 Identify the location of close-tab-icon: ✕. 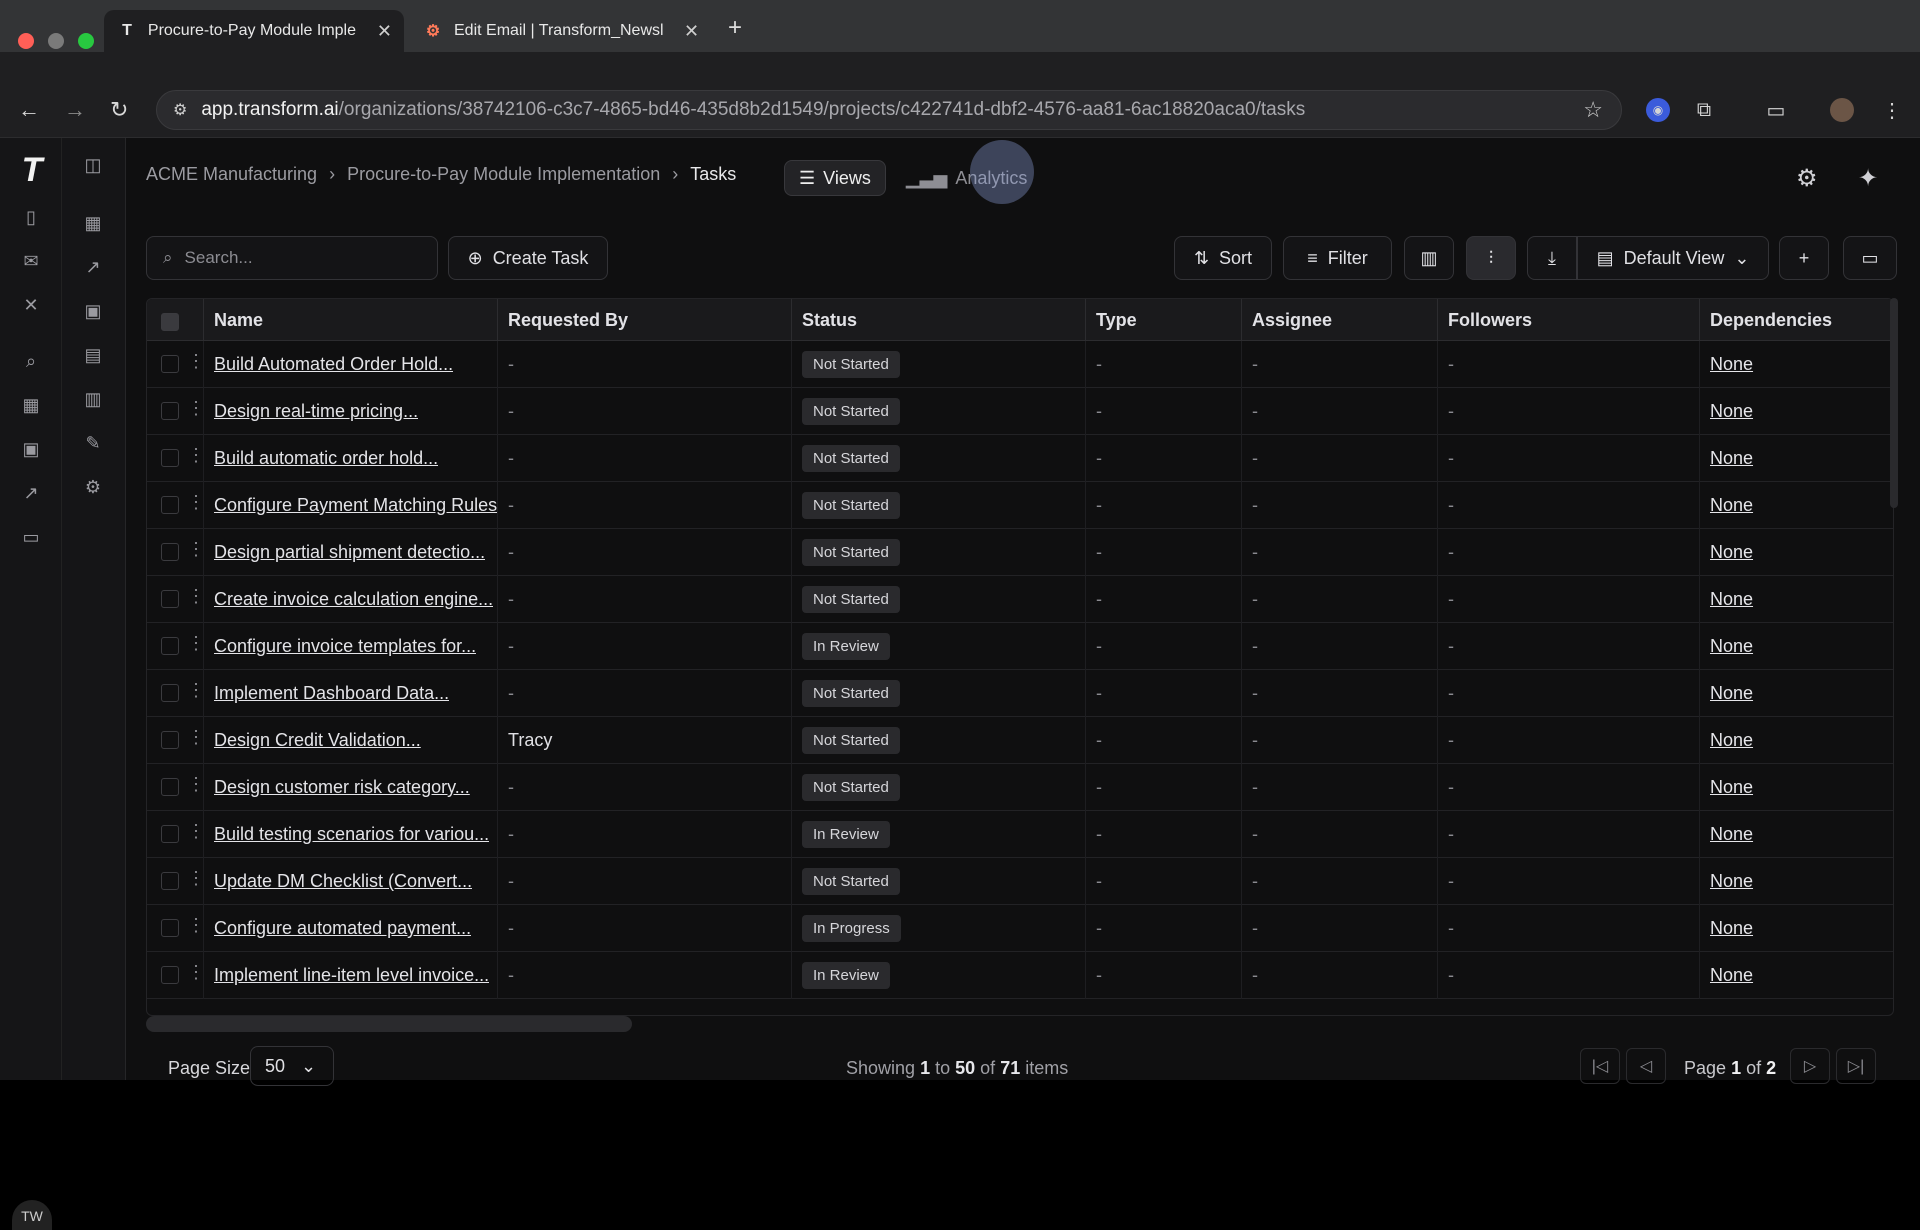
(691, 31).